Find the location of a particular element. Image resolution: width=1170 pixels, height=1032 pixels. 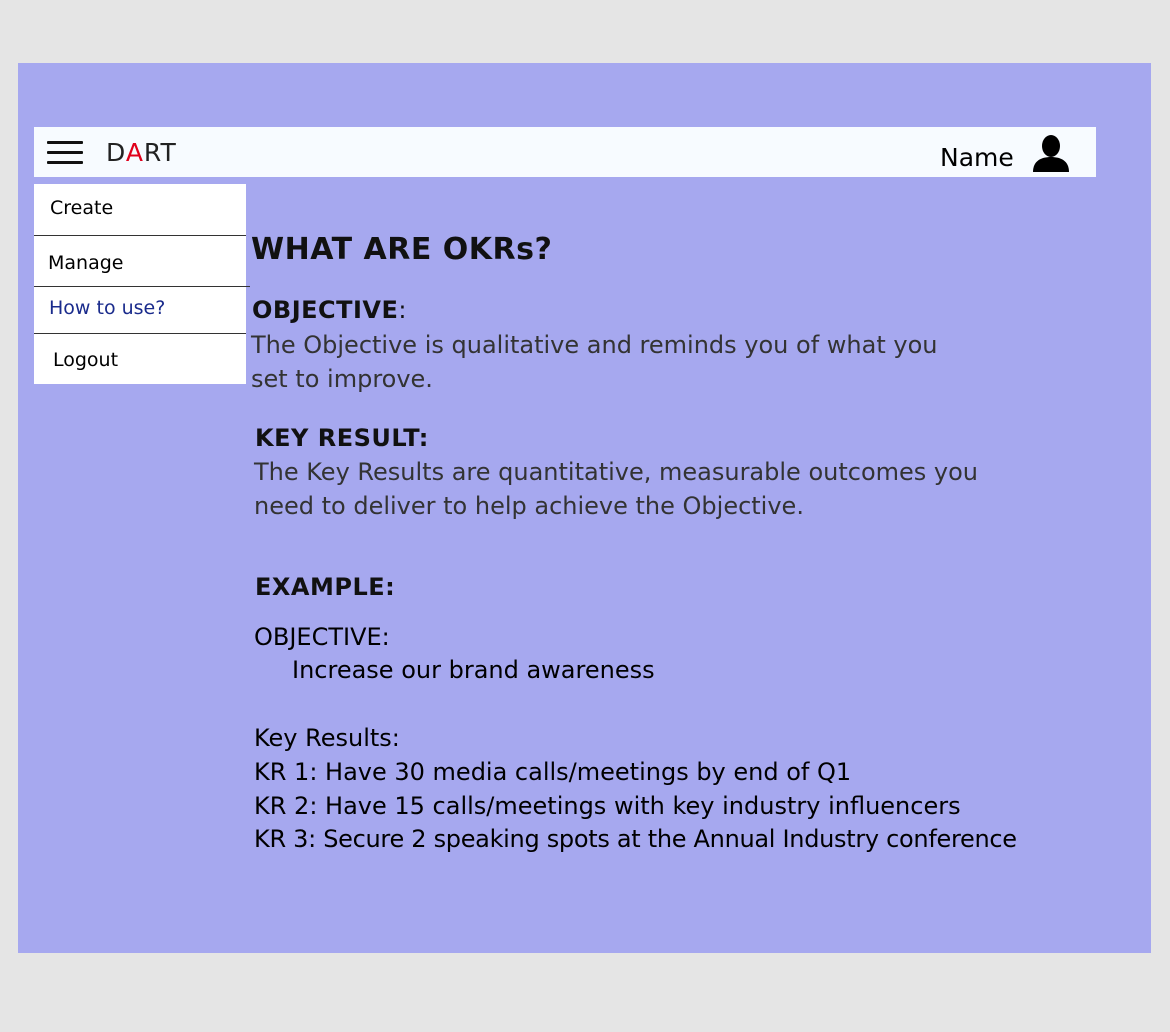

user-icon is located at coordinates (1051, 153).